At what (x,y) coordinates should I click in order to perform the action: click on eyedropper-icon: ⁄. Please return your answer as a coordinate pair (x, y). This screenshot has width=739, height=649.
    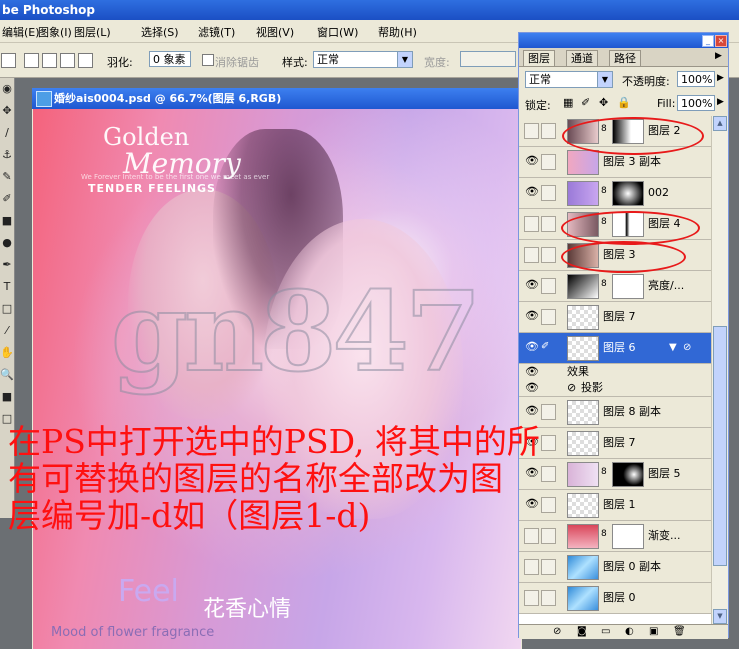
    Looking at the image, I should click on (7, 331).